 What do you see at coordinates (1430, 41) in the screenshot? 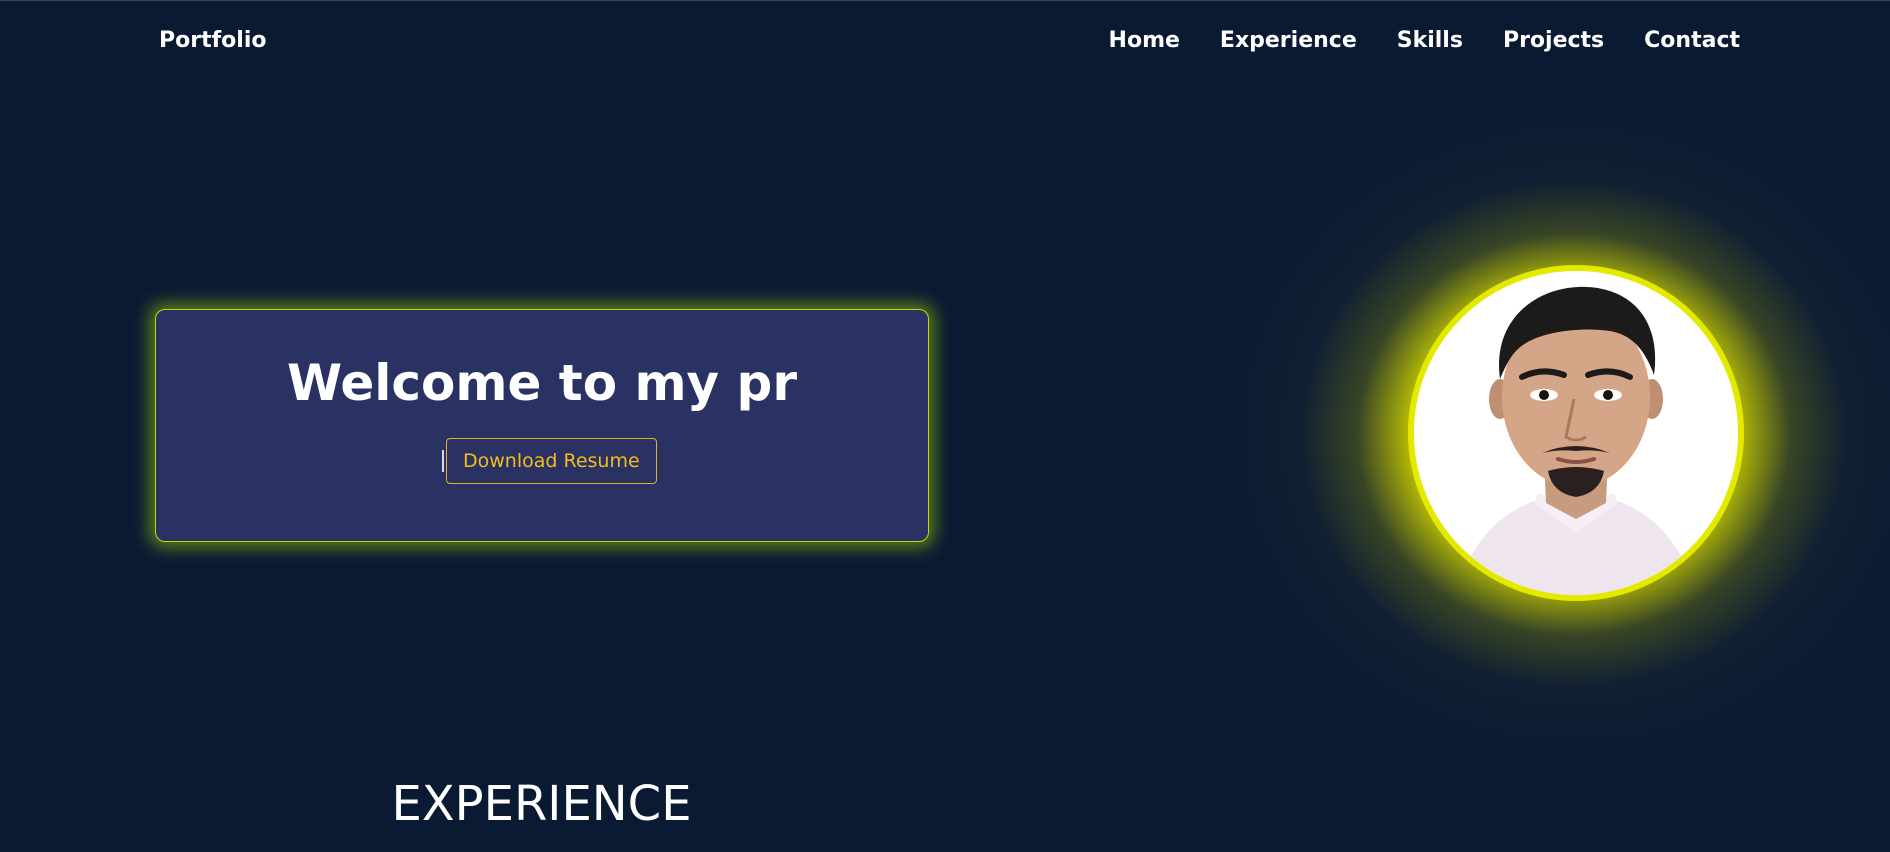
I see `nav-link-skills: Skills` at bounding box center [1430, 41].